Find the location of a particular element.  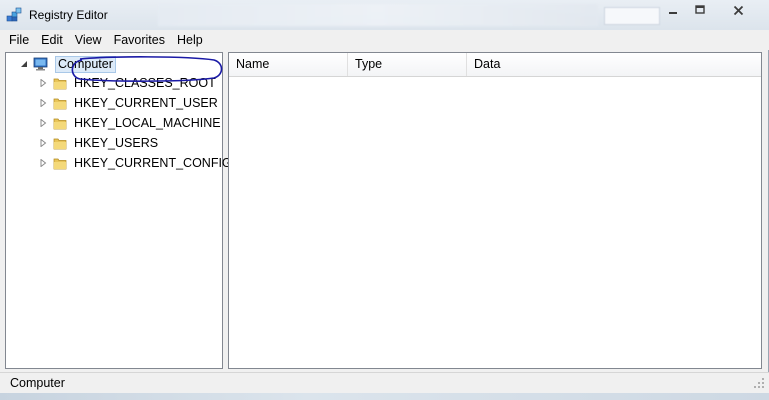

menu-file: File is located at coordinates (17, 40).